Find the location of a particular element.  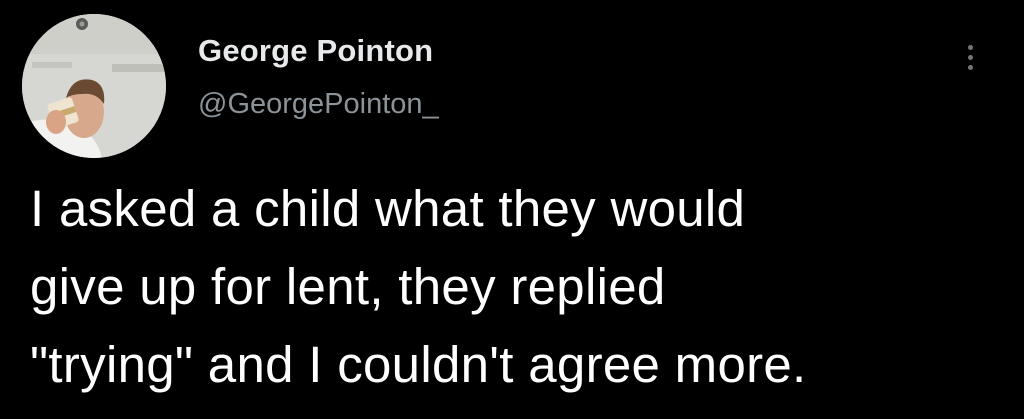

avatar is located at coordinates (94, 86).